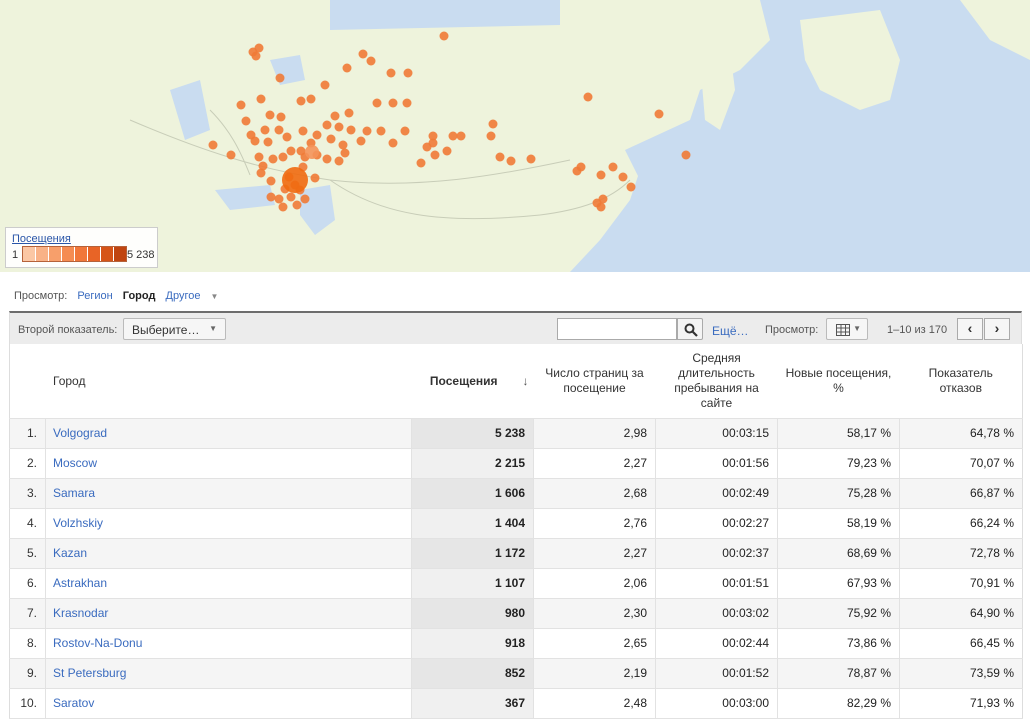 This screenshot has width=1030, height=719. Describe the element at coordinates (295, 180) in the screenshot. I see `city-marker-volgograd` at that location.